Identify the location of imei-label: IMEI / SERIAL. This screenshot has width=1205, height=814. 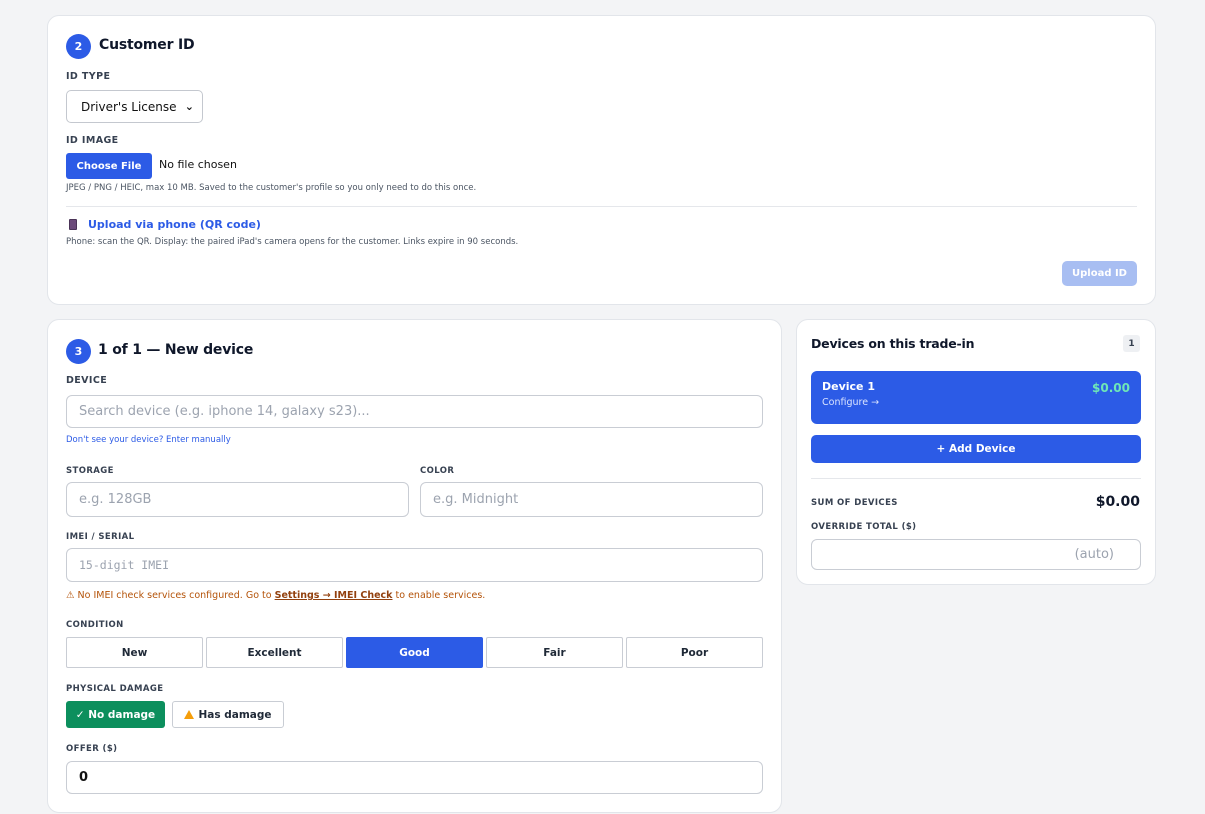
(100, 537).